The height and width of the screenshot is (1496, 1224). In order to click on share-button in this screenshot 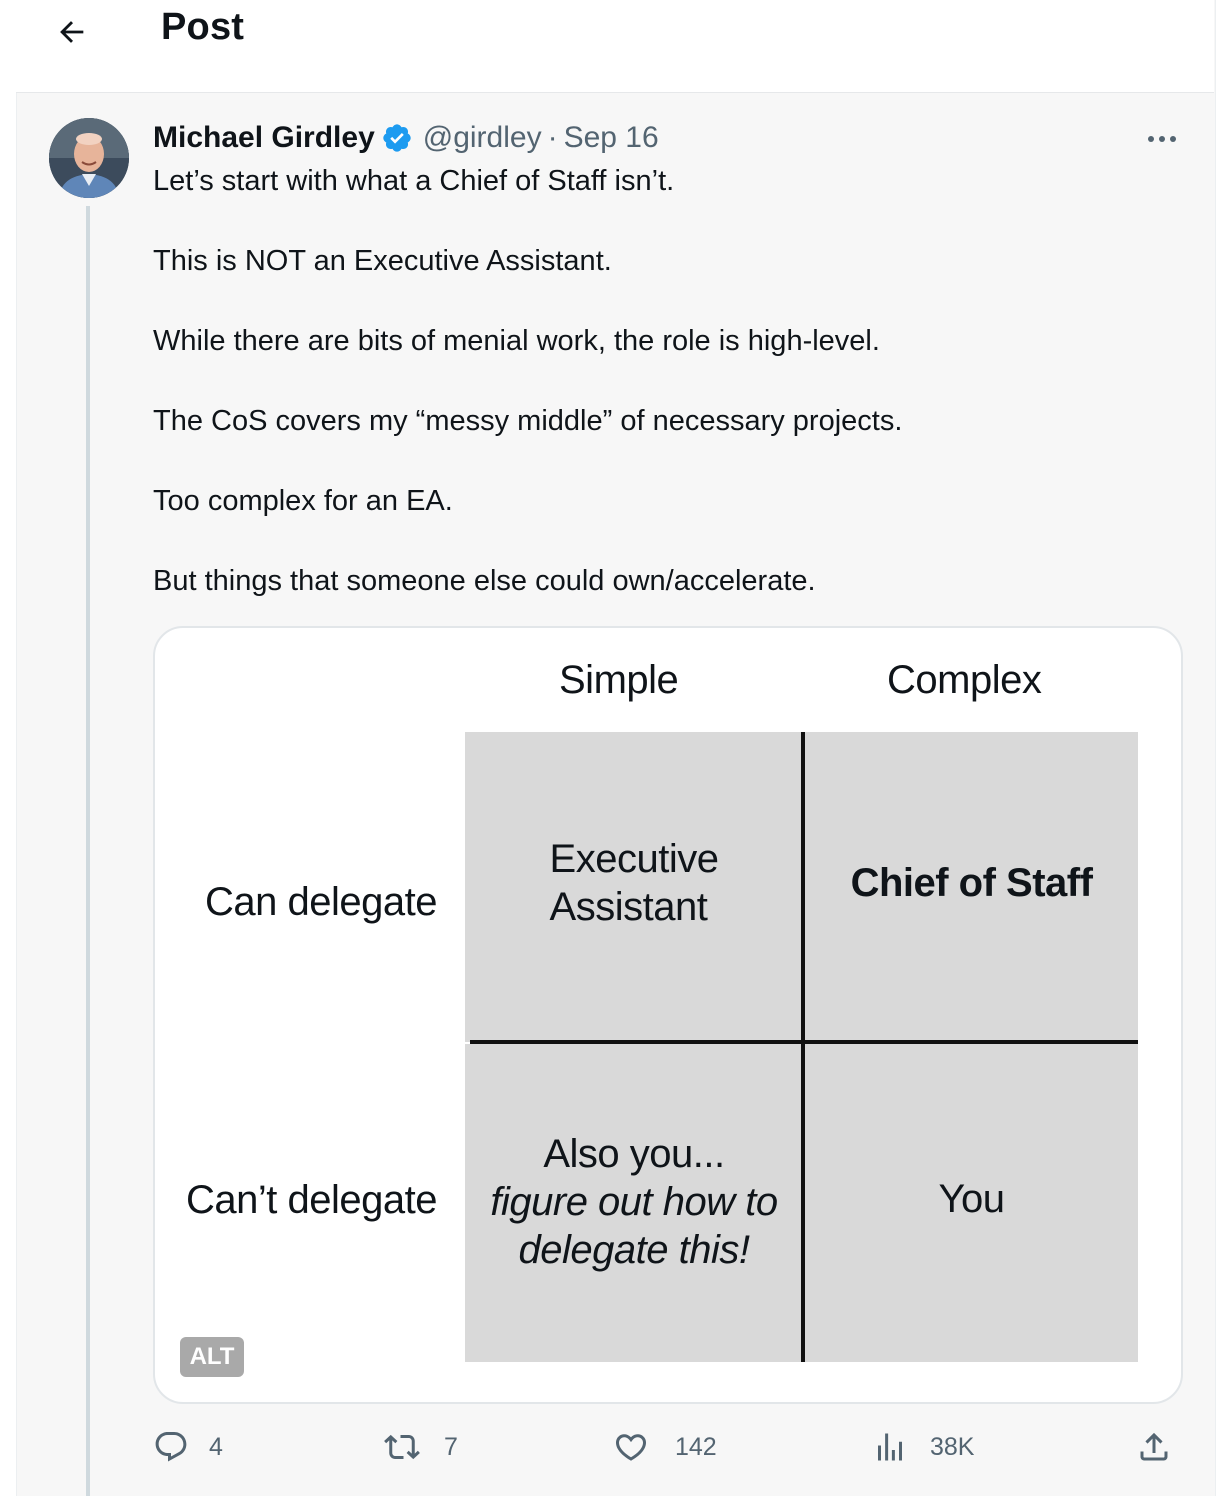, I will do `click(1154, 1447)`.